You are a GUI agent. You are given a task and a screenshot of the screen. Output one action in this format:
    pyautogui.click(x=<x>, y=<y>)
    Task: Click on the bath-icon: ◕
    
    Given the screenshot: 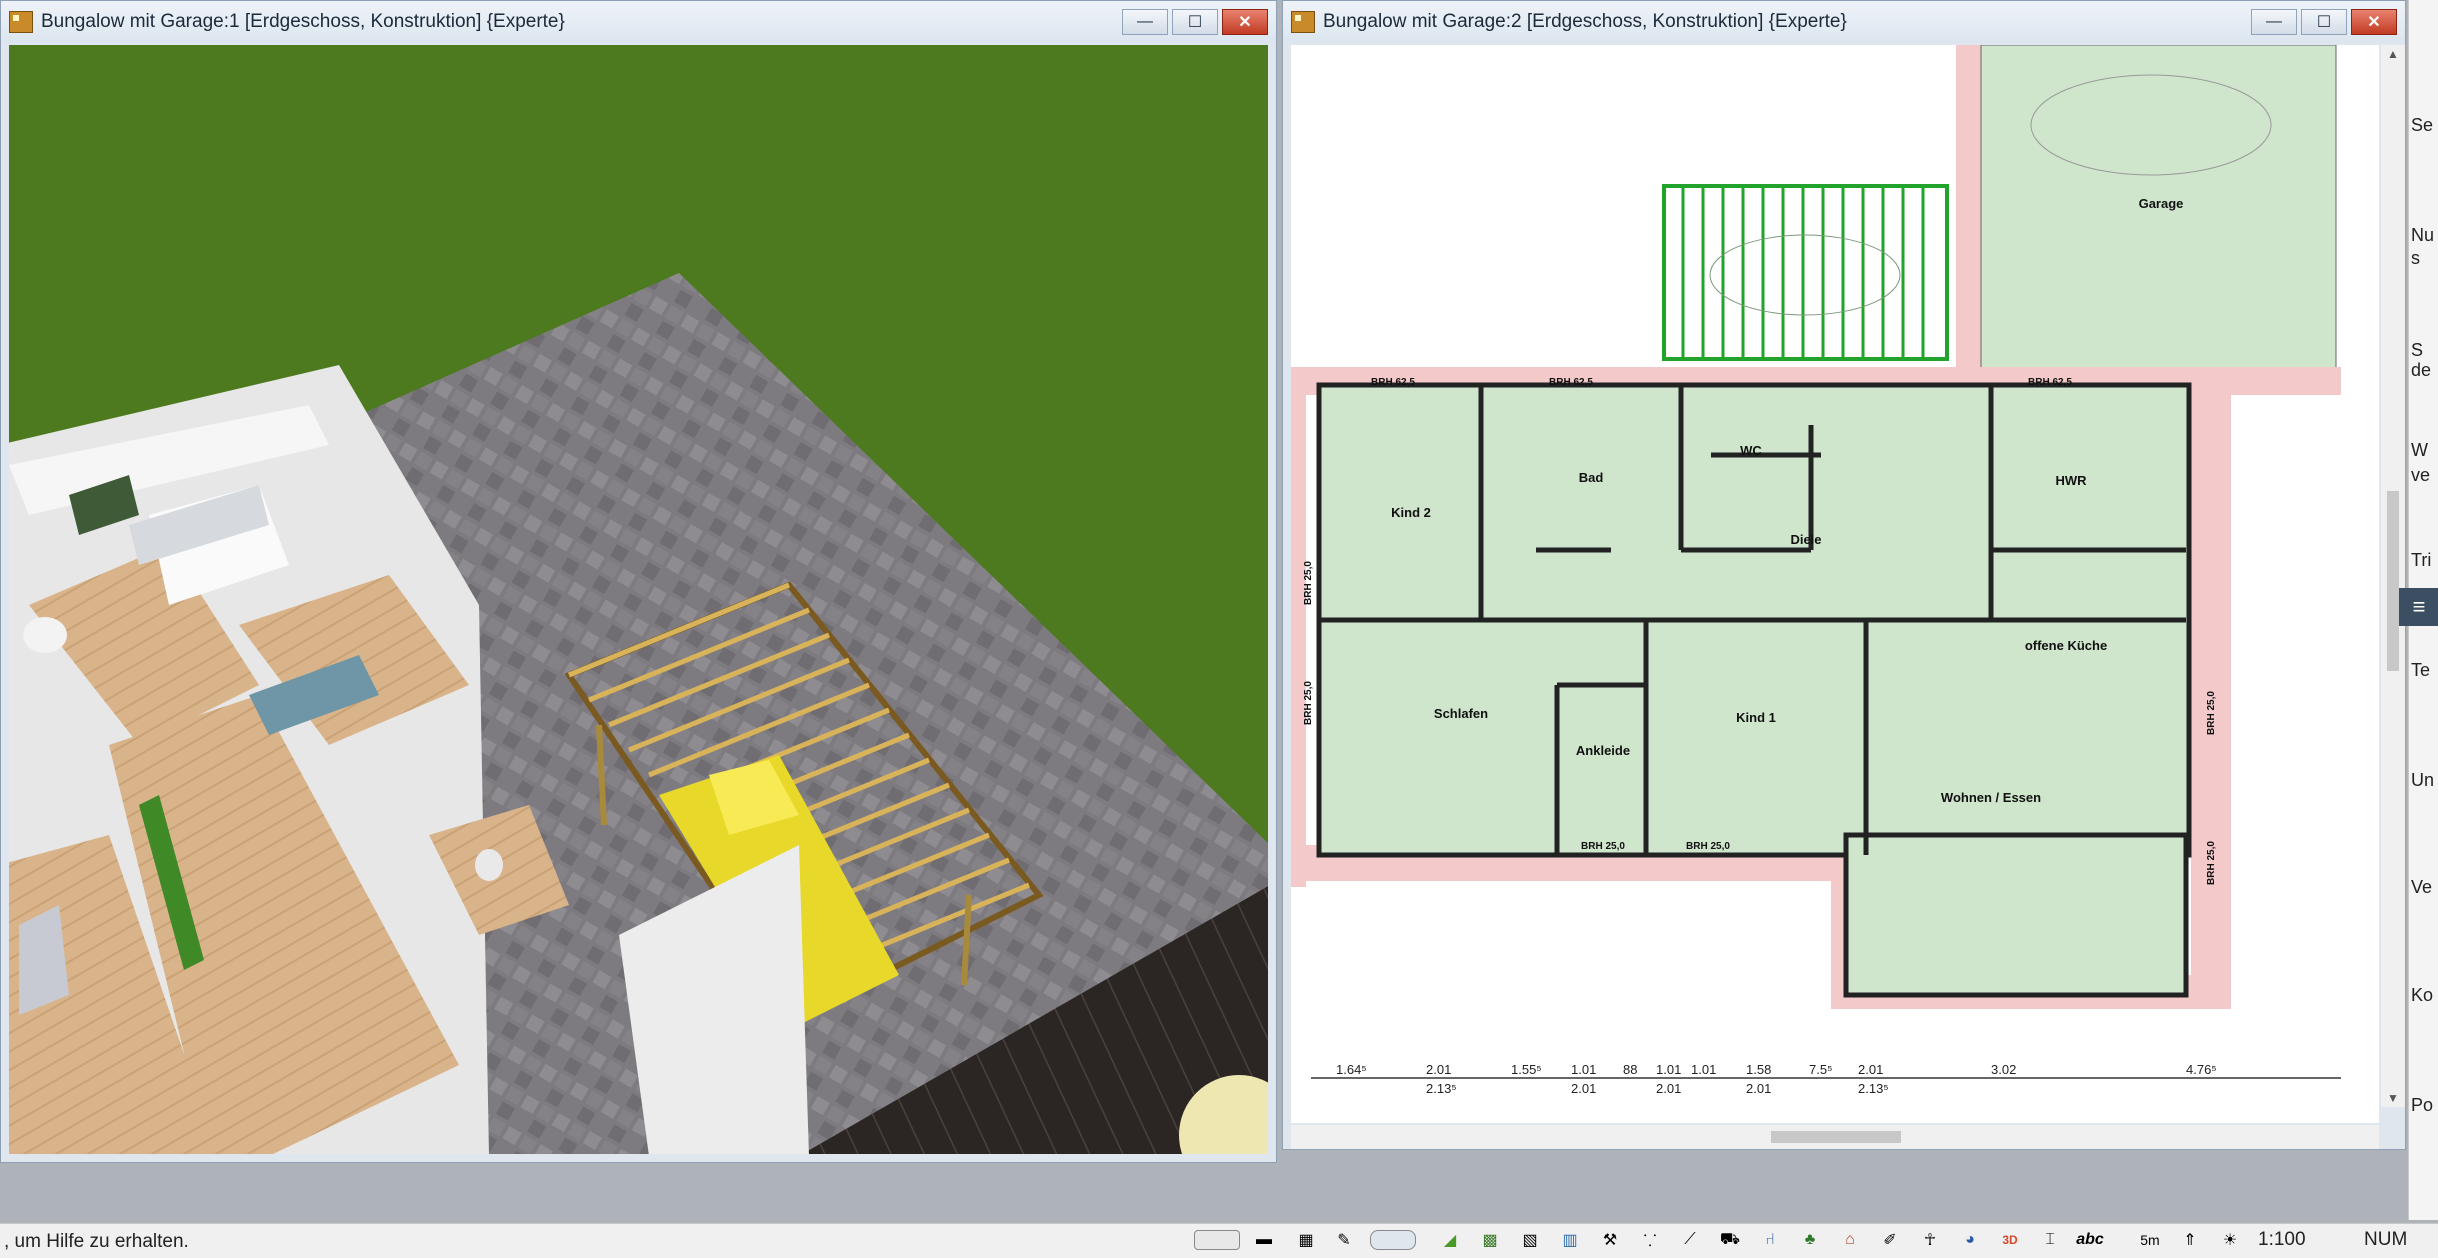 What is the action you would take?
    pyautogui.click(x=1970, y=1240)
    